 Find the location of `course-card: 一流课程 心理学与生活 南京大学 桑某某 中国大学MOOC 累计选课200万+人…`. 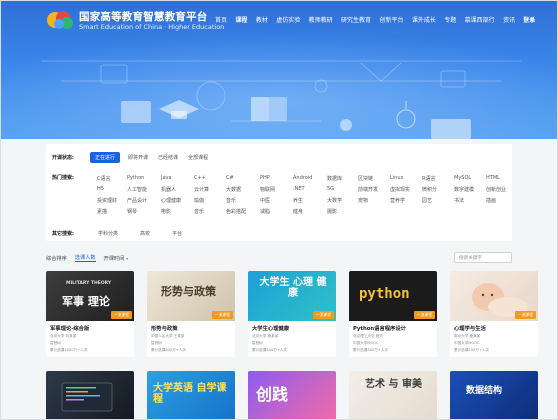

course-card: 一流课程 心理学与生活 南京大学 桑某某 中国大学MOOC 累计选课200万+人… is located at coordinates (494, 314).